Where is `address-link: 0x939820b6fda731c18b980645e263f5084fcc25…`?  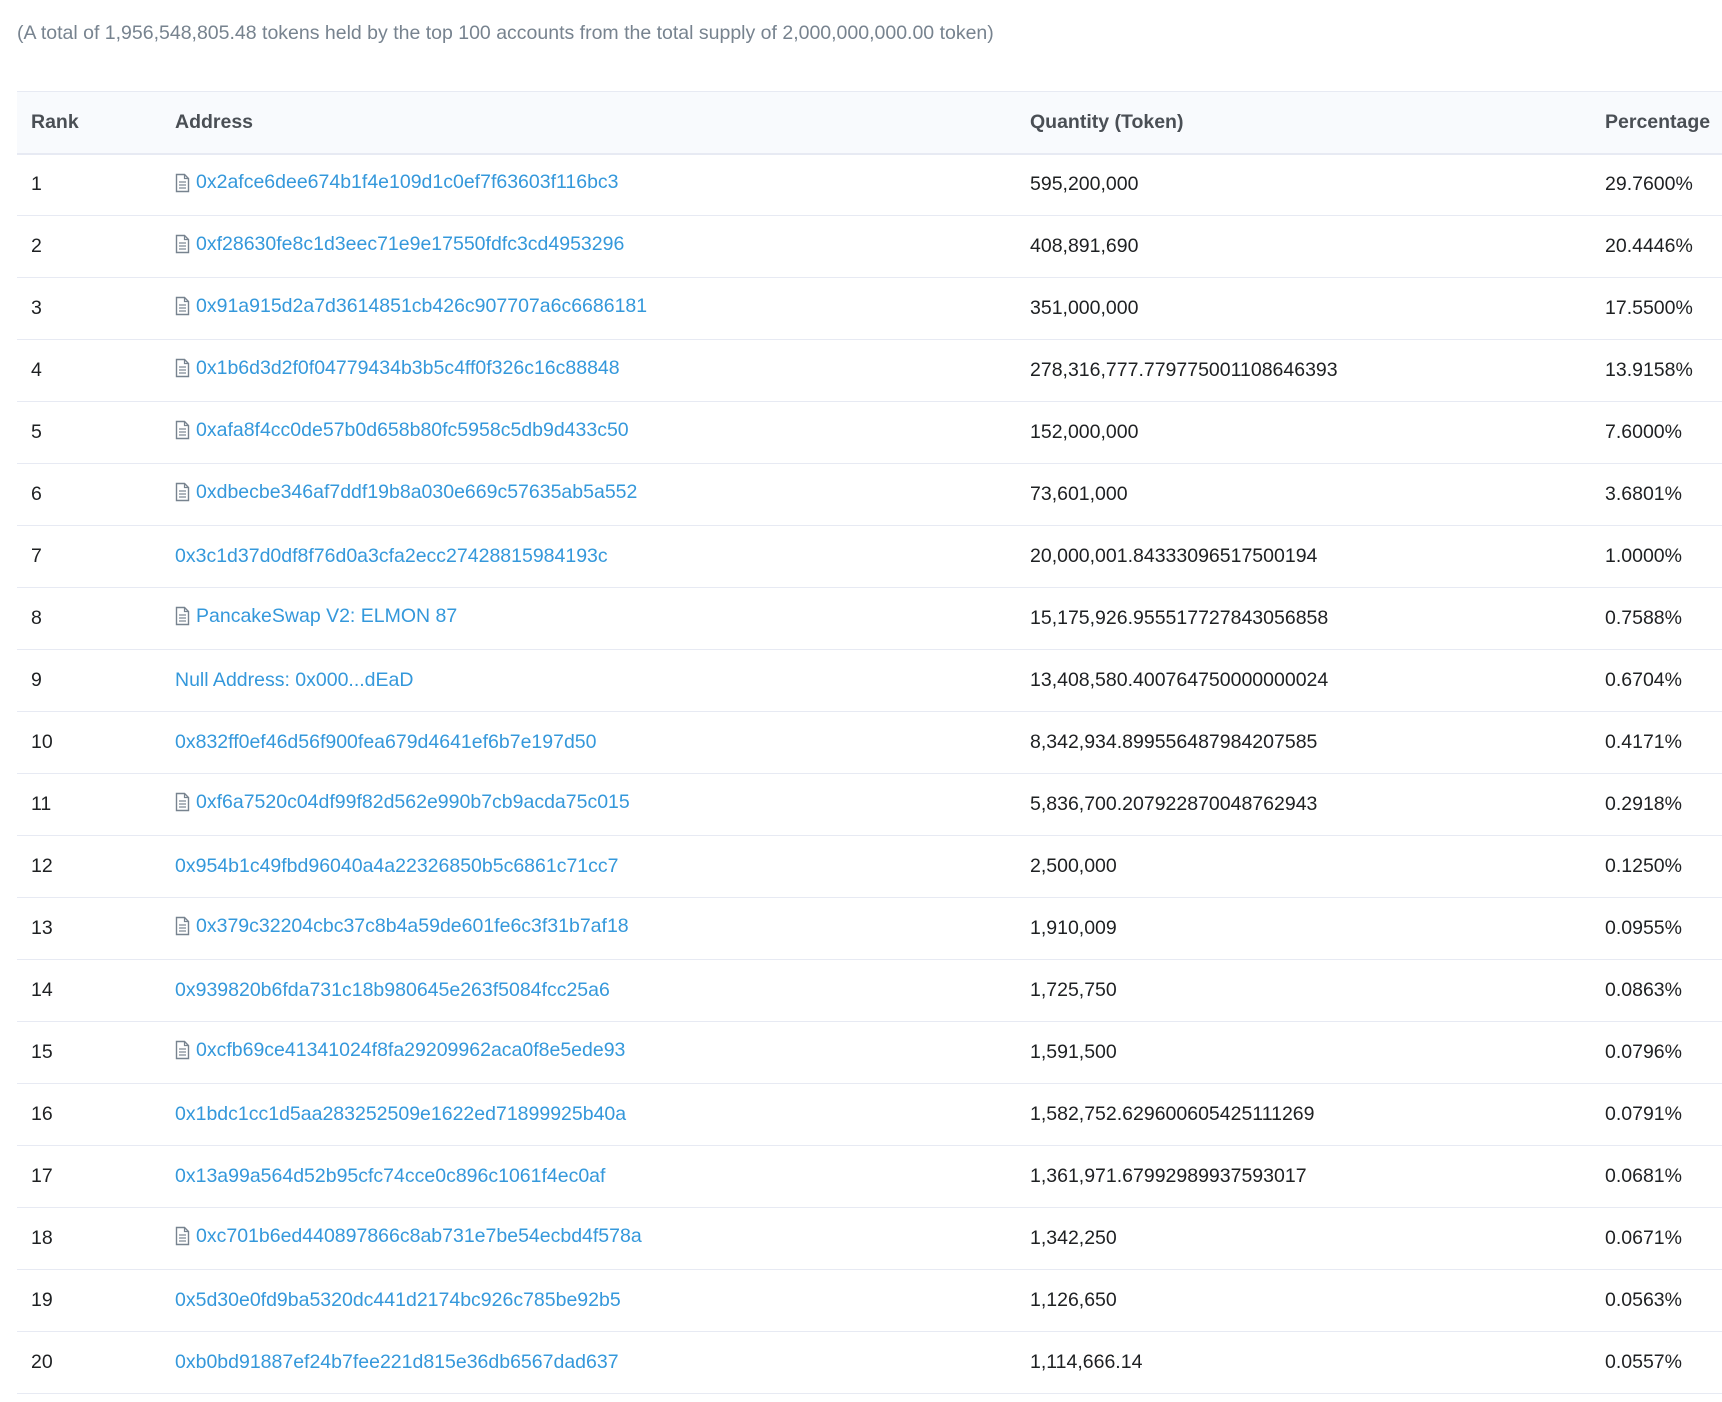 address-link: 0x939820b6fda731c18b980645e263f5084fcc25… is located at coordinates (392, 990).